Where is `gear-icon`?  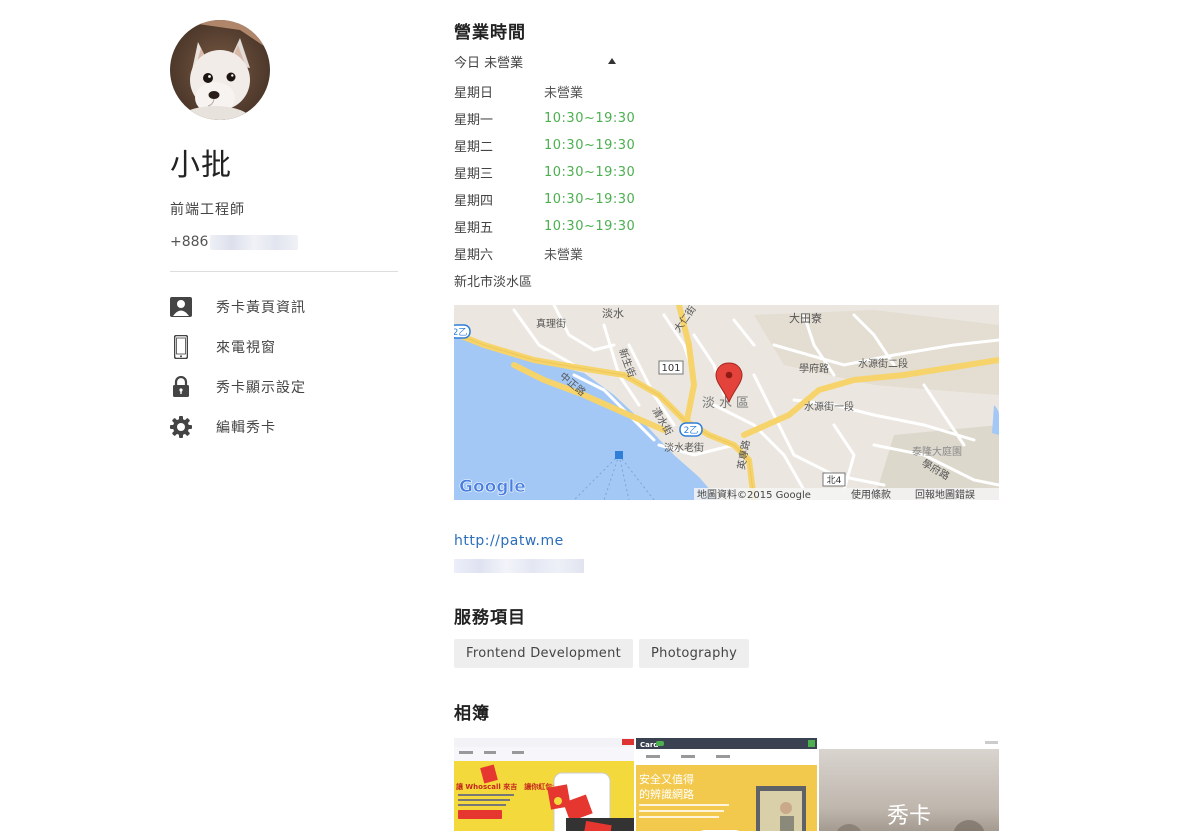 gear-icon is located at coordinates (181, 427).